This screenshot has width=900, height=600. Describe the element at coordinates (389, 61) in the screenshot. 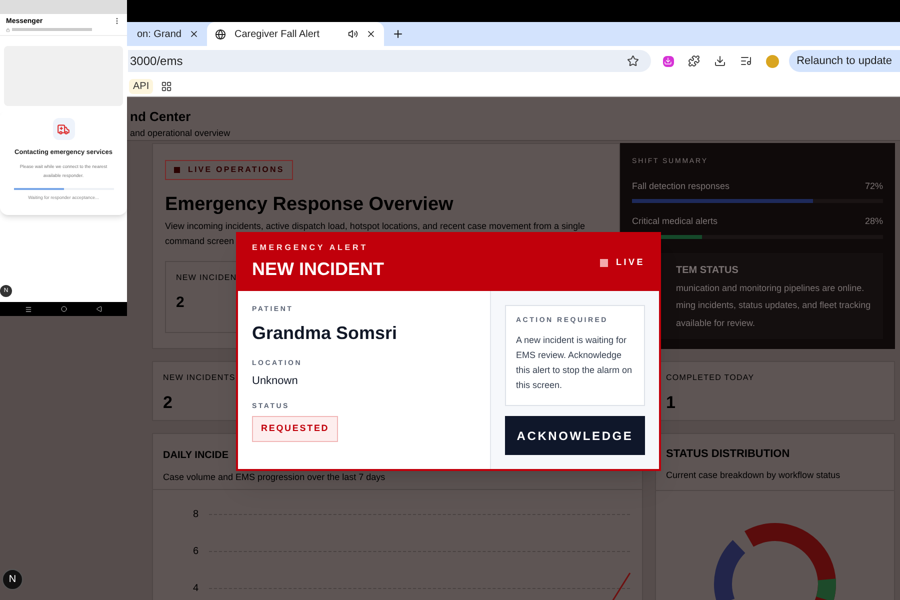

I see `address-bar: 3000/ems` at that location.